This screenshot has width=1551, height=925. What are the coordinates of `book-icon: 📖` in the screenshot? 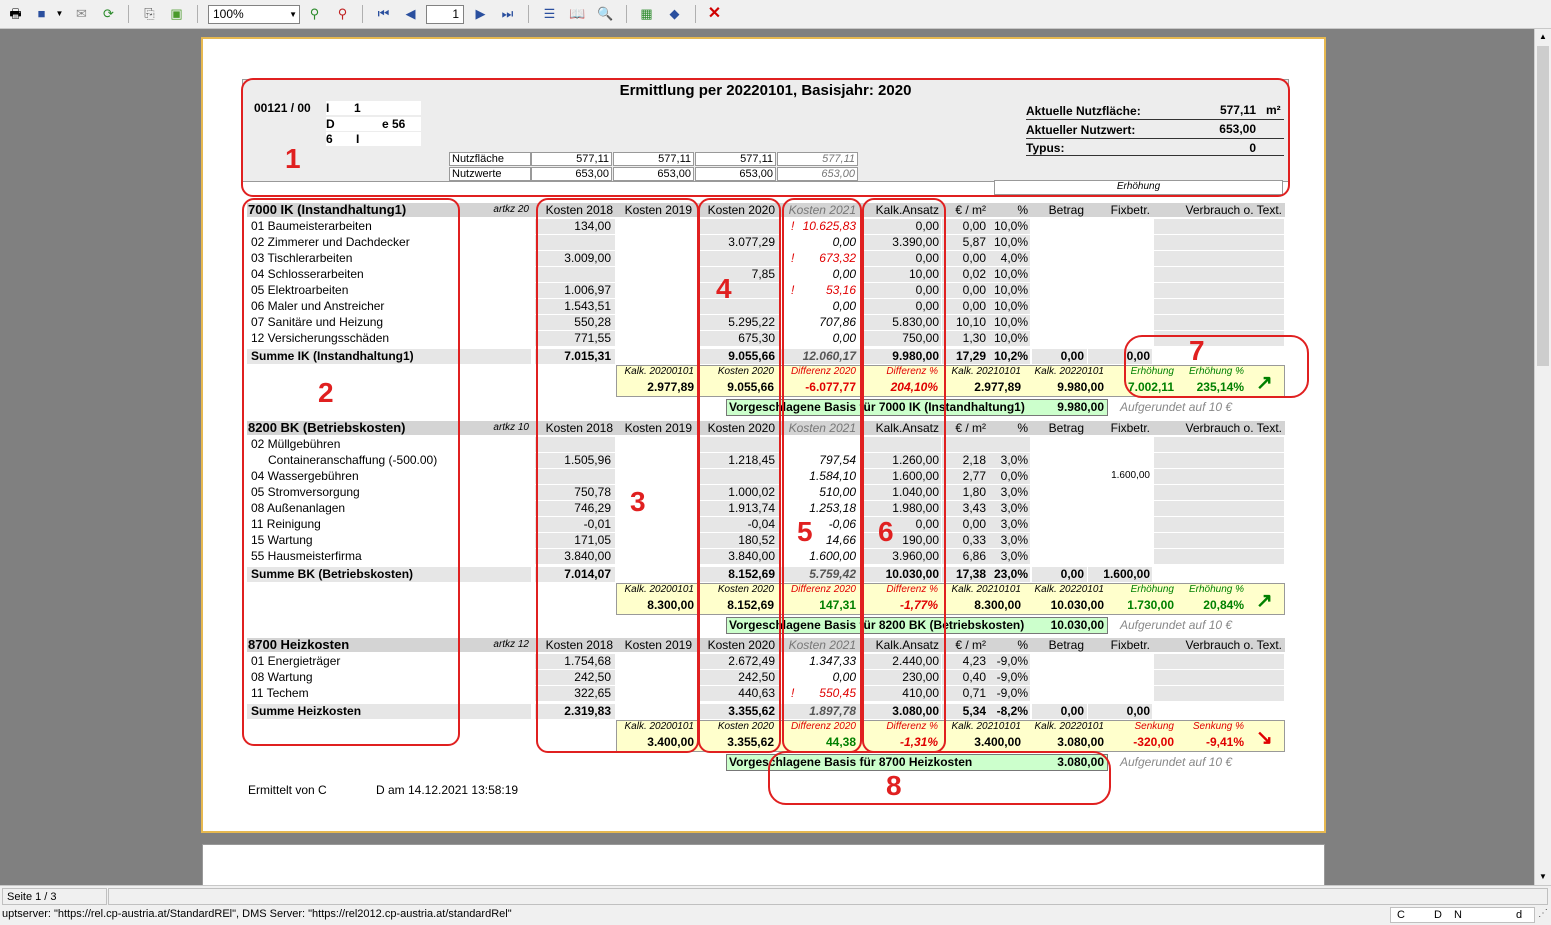 It's located at (577, 13).